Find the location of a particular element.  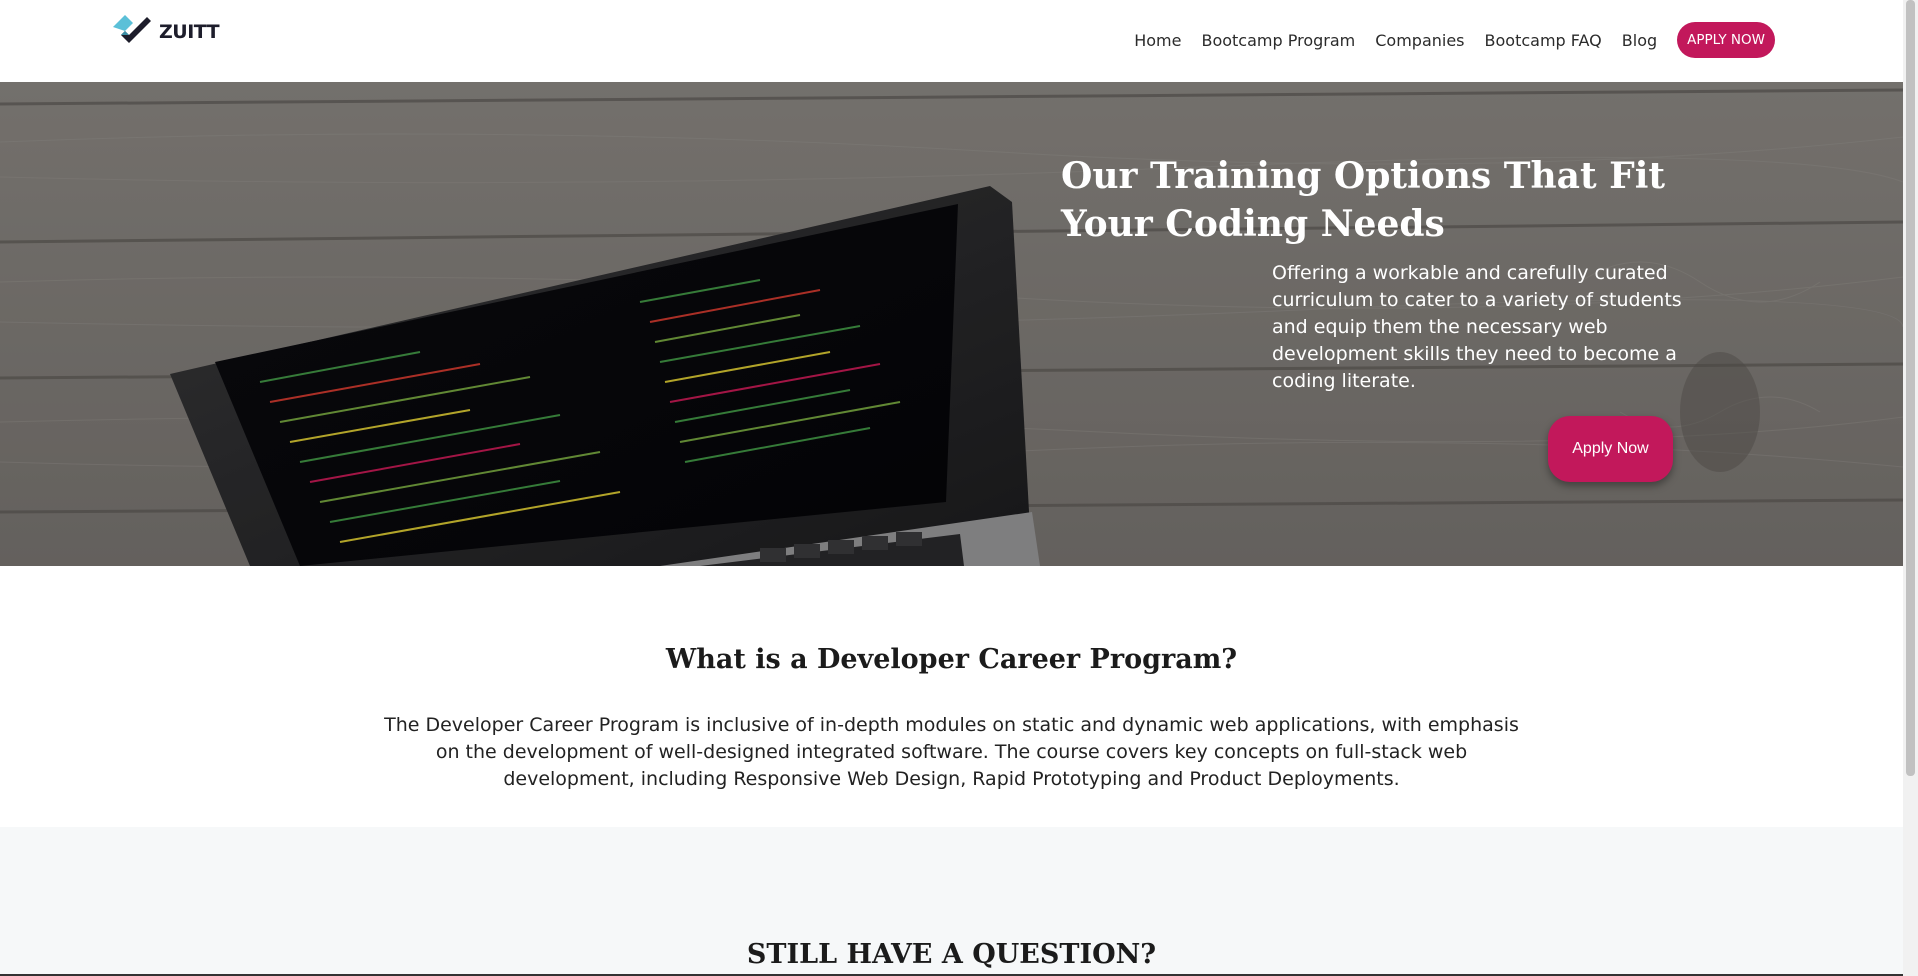

page-scrollbar is located at coordinates (1910, 488).